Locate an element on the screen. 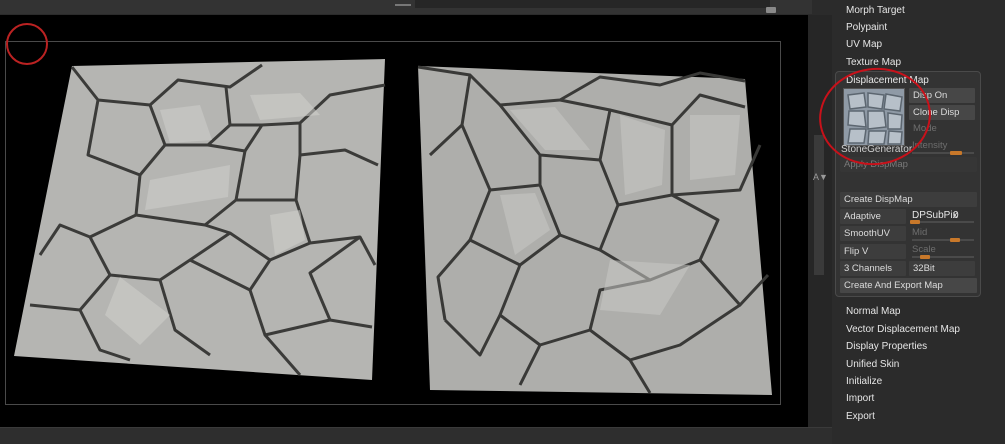 The width and height of the screenshot is (1005, 444). flip-v-button: Flip V is located at coordinates (873, 251).